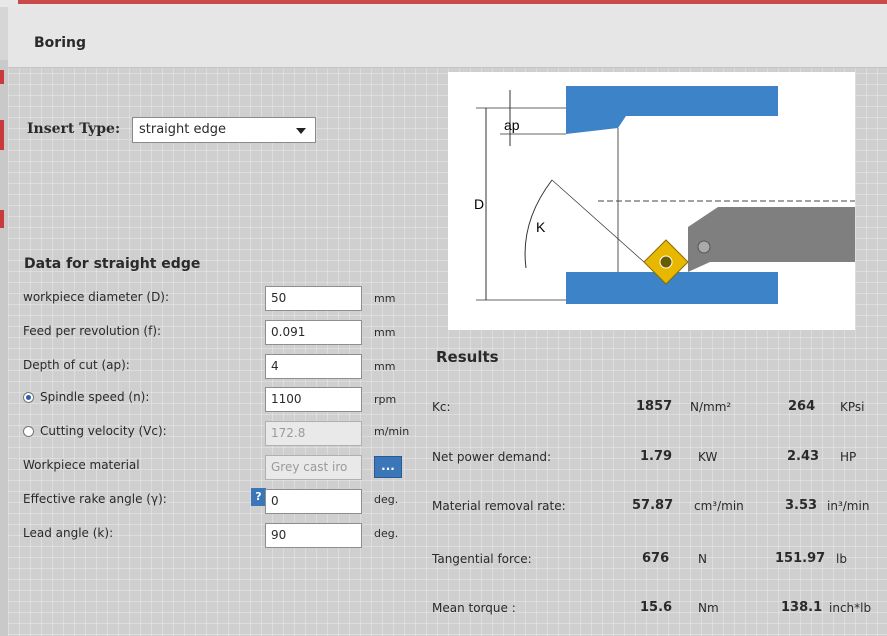 The image size is (887, 636). What do you see at coordinates (479, 204) in the screenshot?
I see `label-d: D` at bounding box center [479, 204].